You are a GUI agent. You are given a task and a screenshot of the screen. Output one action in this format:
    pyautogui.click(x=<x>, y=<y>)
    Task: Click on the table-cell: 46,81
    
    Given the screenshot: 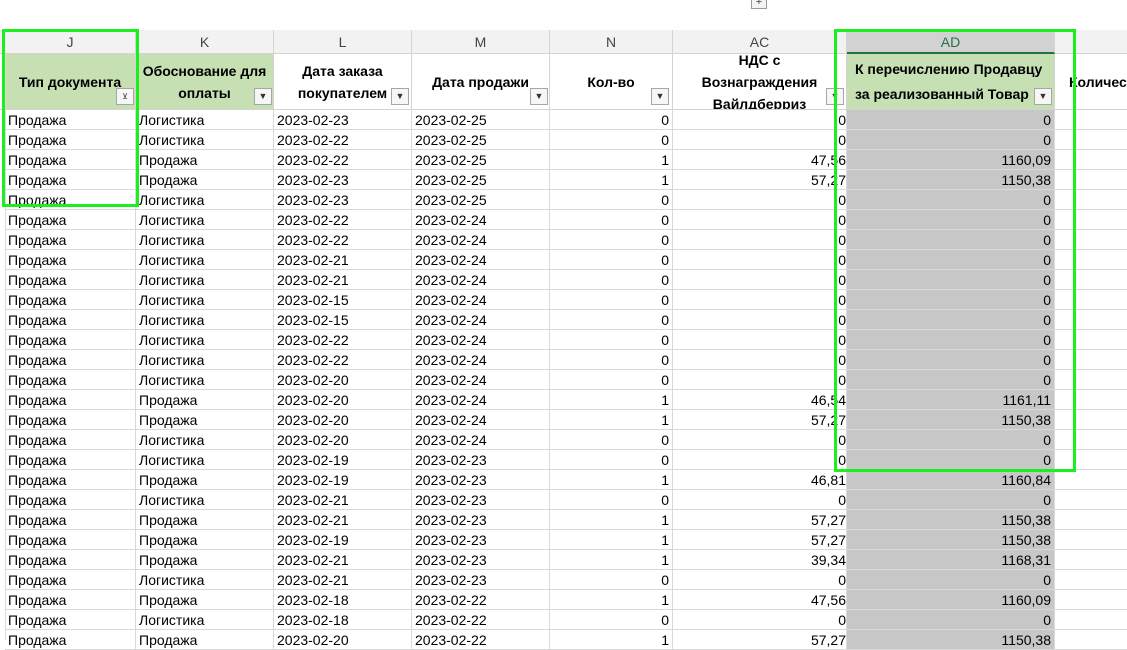 What is the action you would take?
    pyautogui.click(x=760, y=480)
    